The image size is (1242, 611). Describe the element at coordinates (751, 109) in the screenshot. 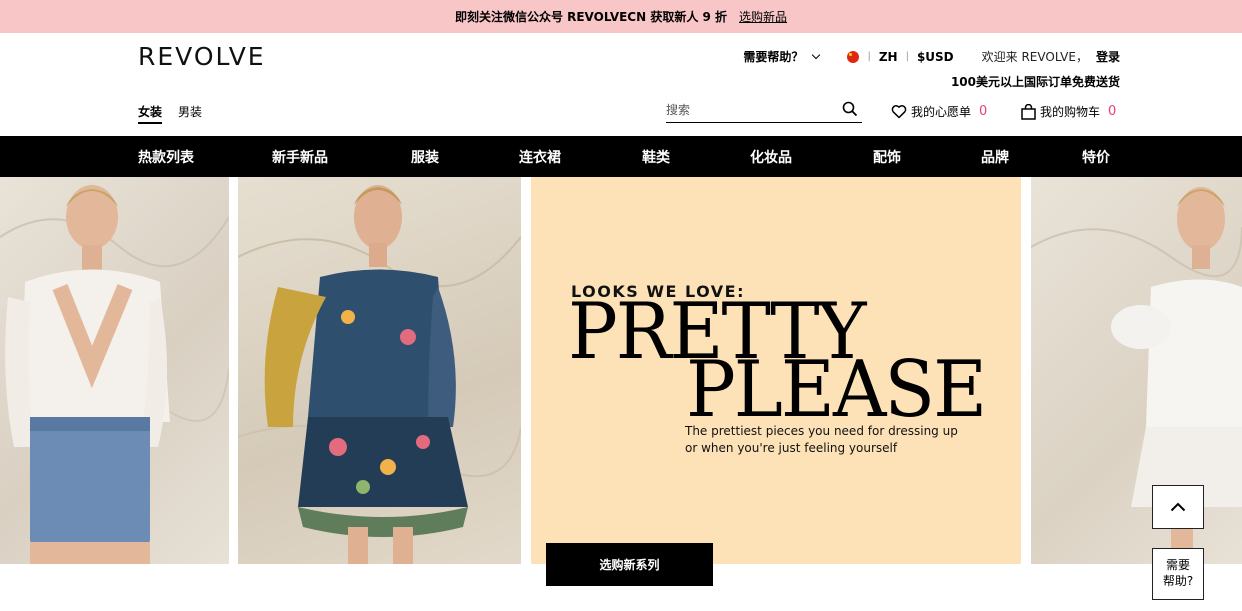

I see `search-input` at that location.